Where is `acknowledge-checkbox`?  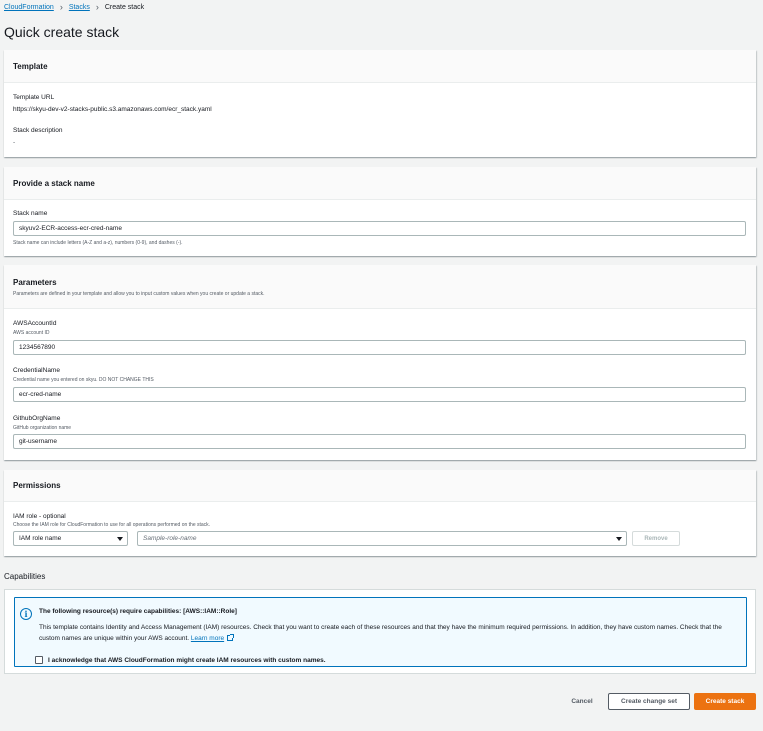 acknowledge-checkbox is located at coordinates (39, 660).